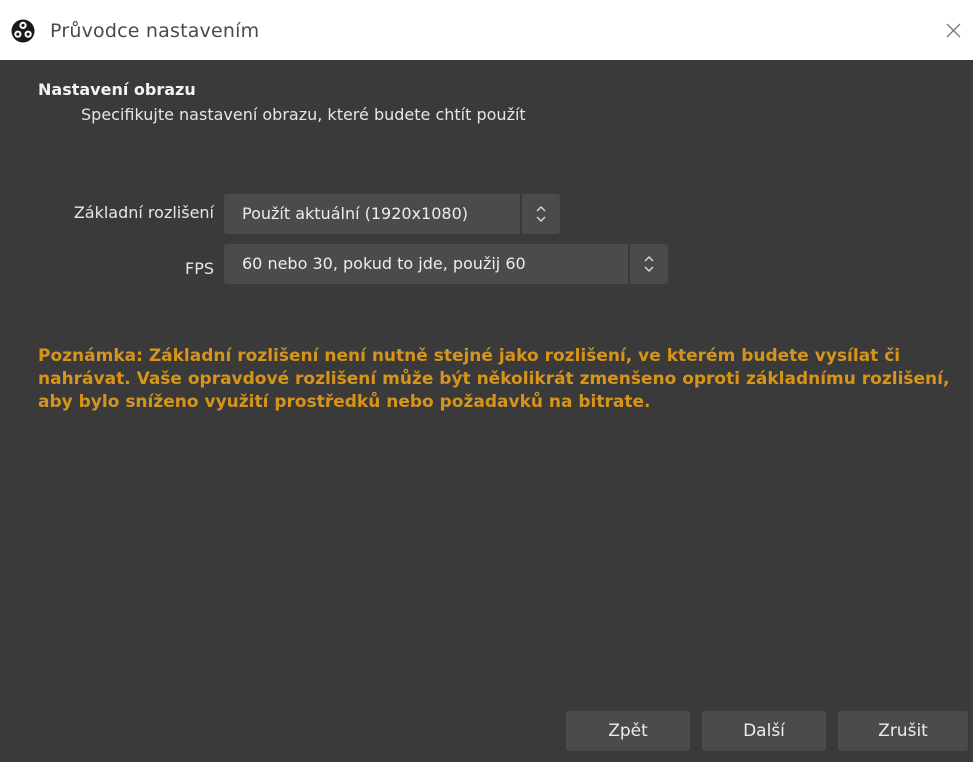 The height and width of the screenshot is (762, 973). What do you see at coordinates (117, 89) in the screenshot?
I see `page-title: Nastavení obrazu` at bounding box center [117, 89].